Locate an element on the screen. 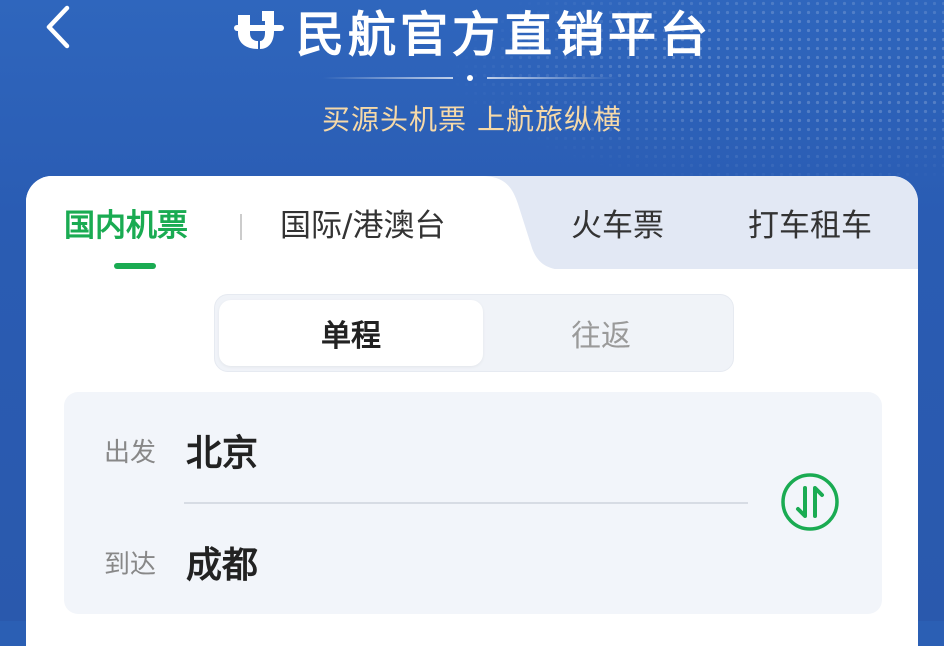 The image size is (944, 646). departure-city: 北京 is located at coordinates (222, 450).